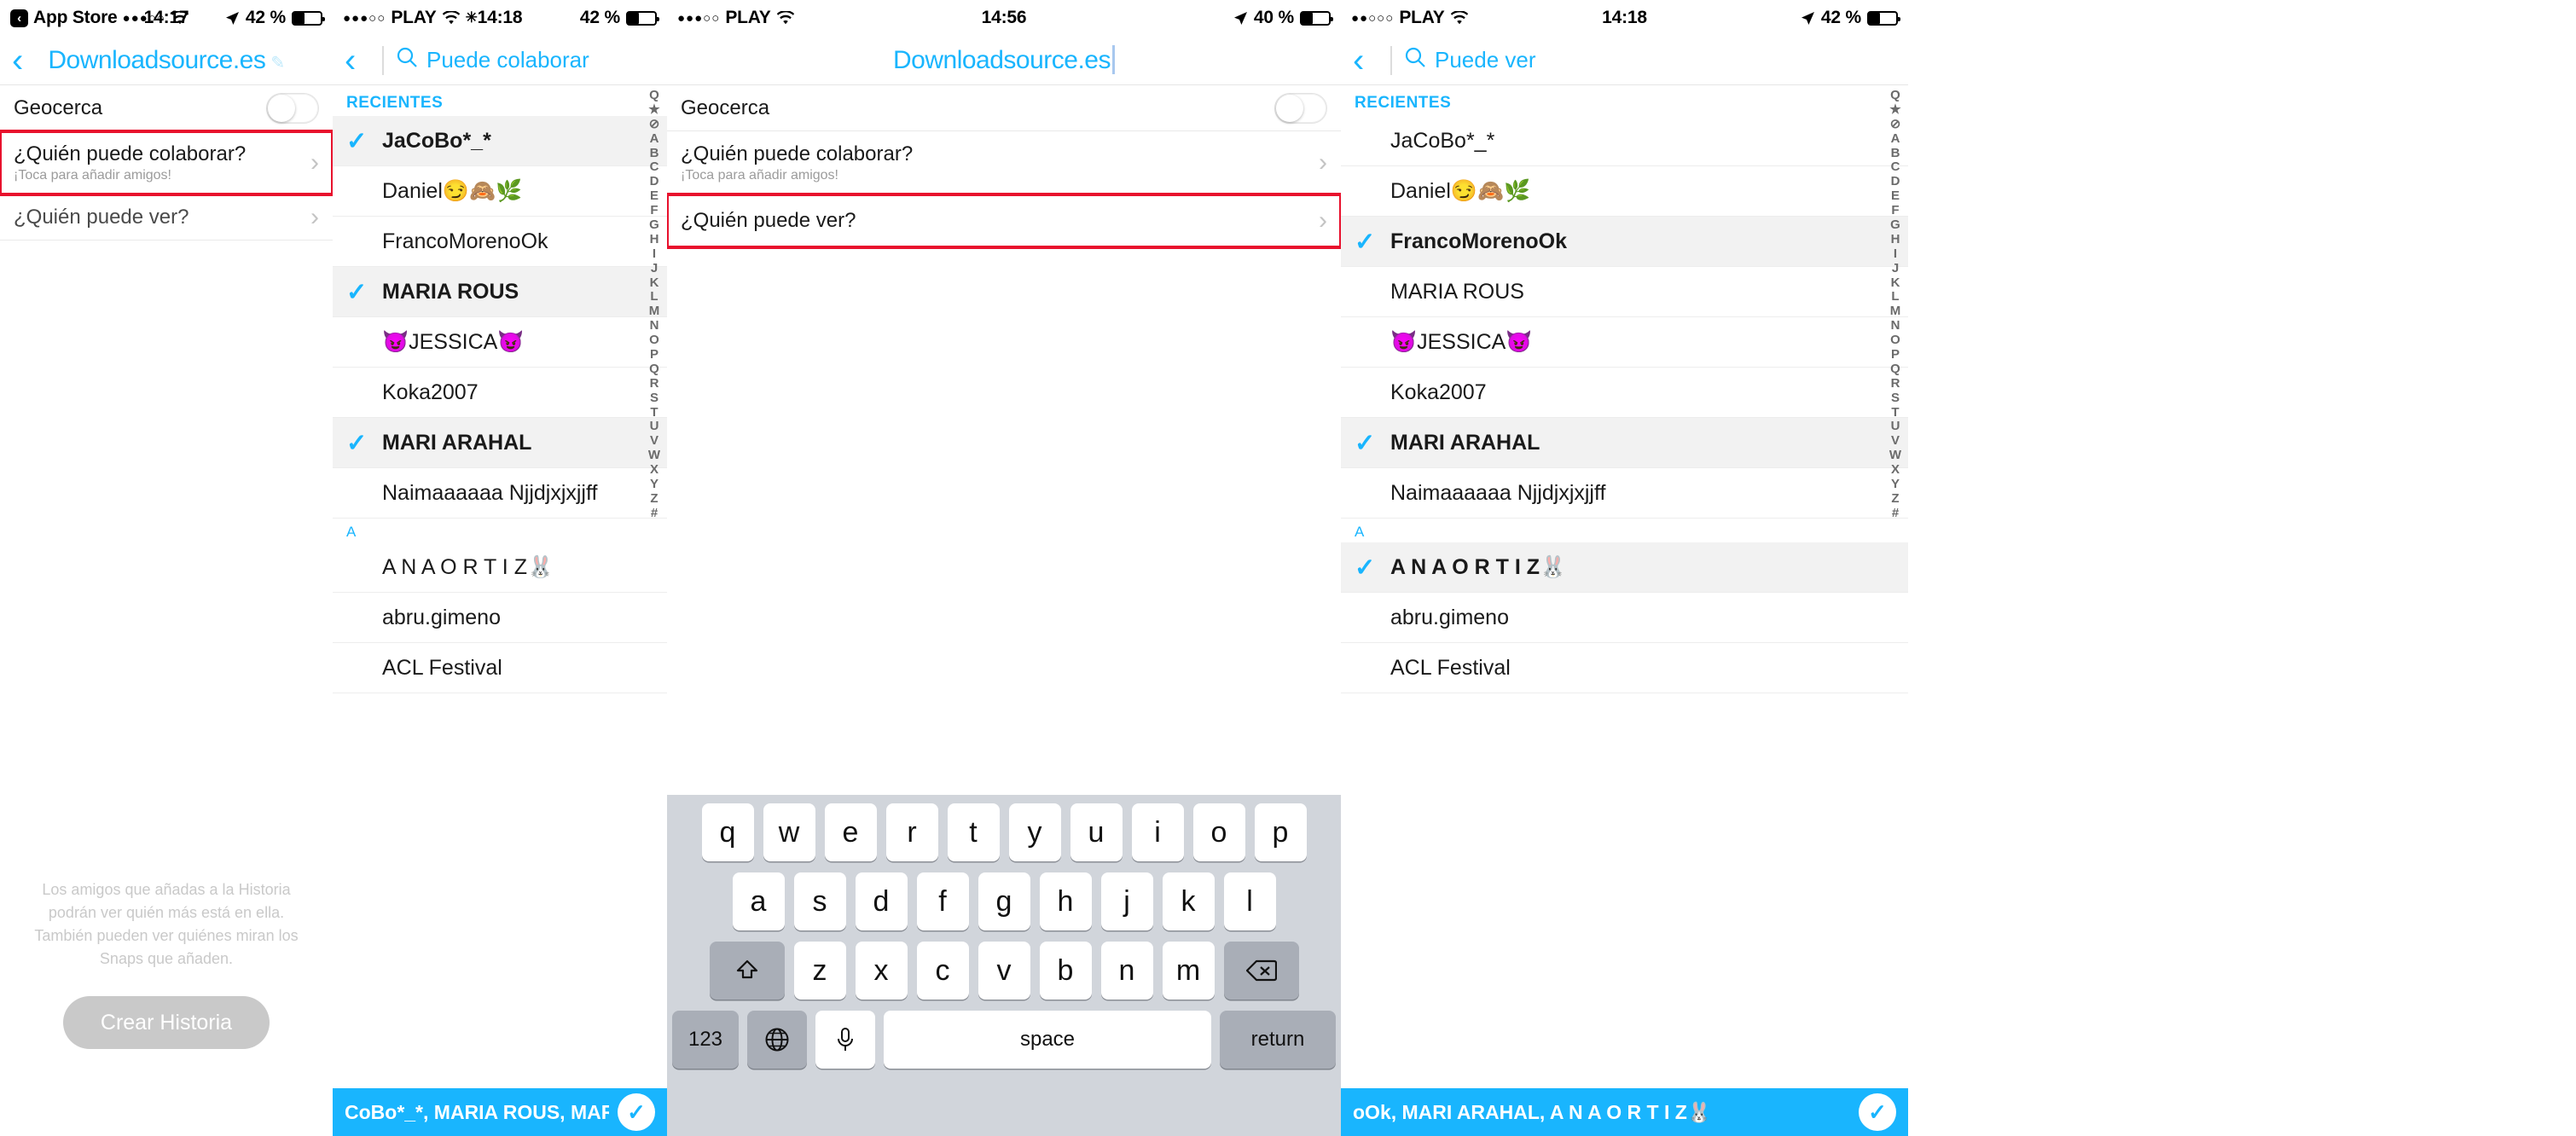 Image resolution: width=2576 pixels, height=1136 pixels. What do you see at coordinates (1188, 971) in the screenshot?
I see `key-m: m` at bounding box center [1188, 971].